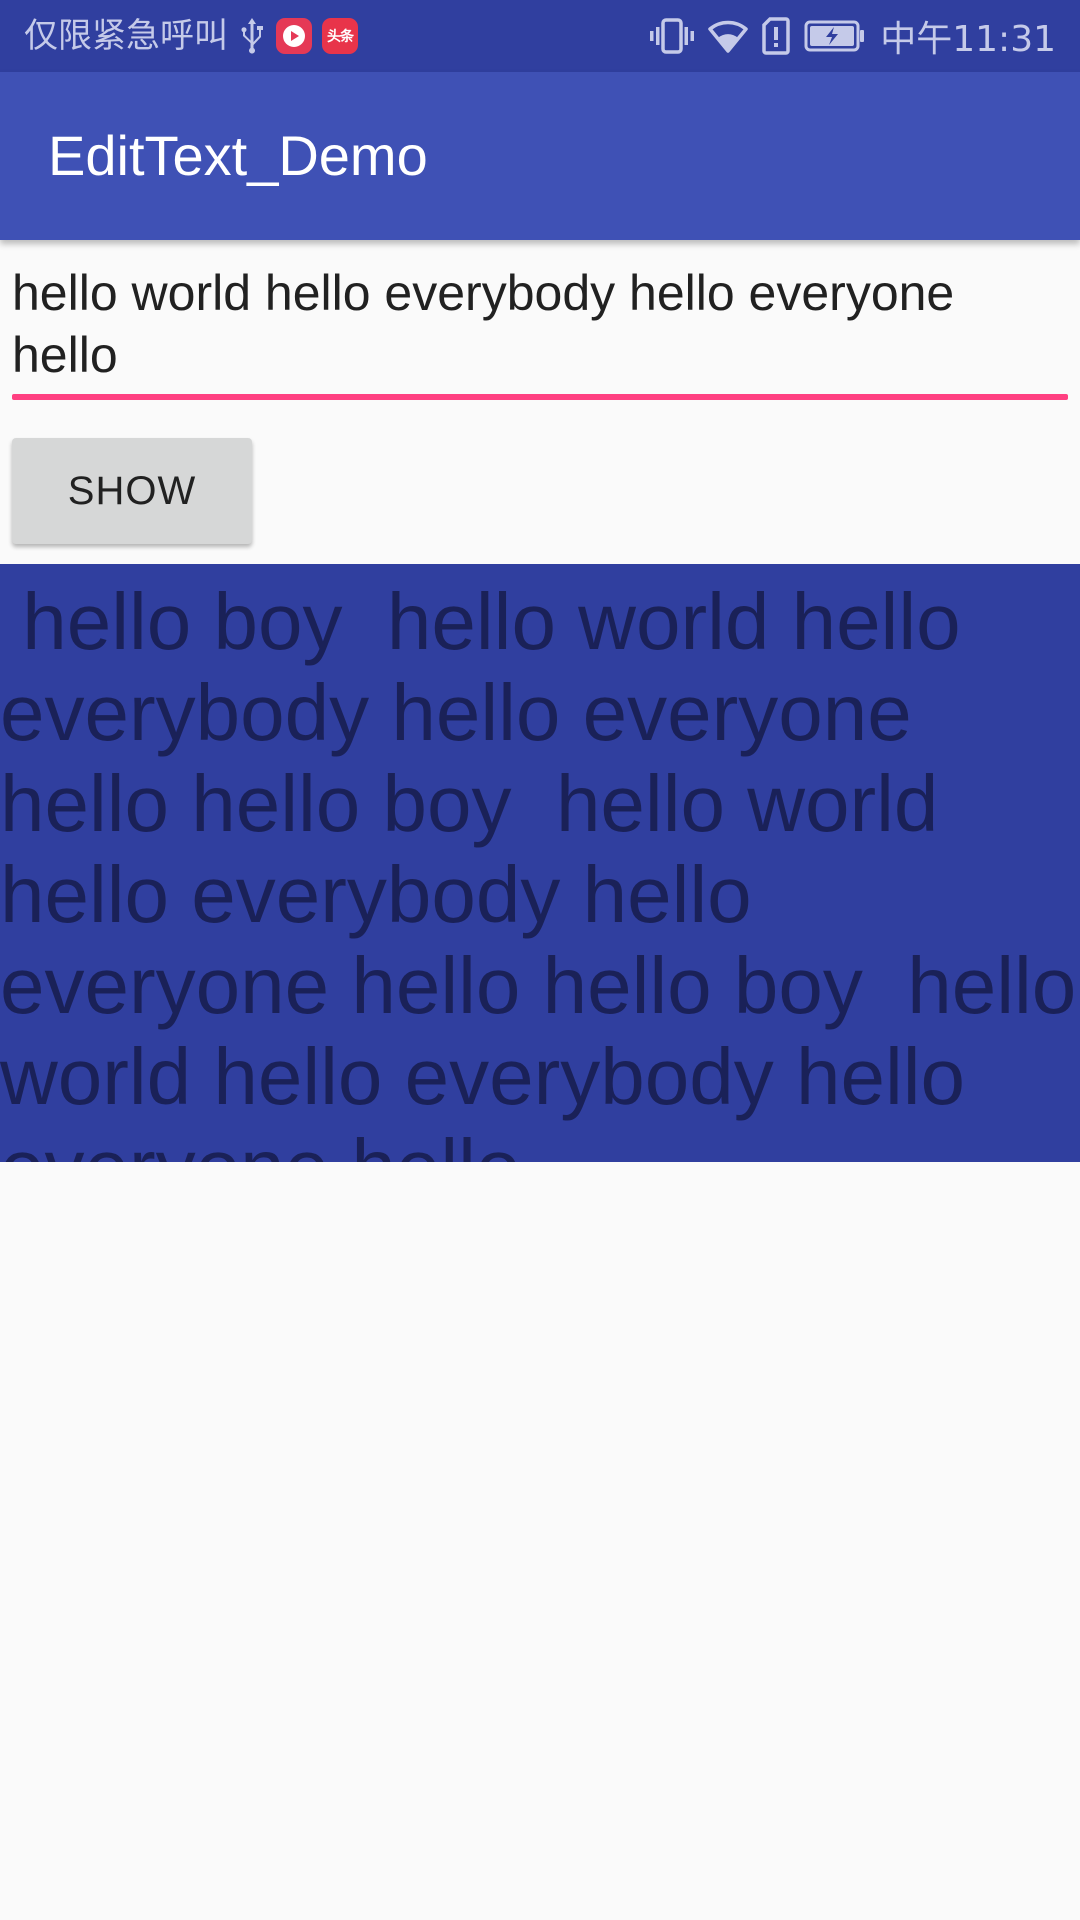 The height and width of the screenshot is (1920, 1080). I want to click on status-bar: 仅限紧急呼叫 头条 中午11:31, so click(540, 36).